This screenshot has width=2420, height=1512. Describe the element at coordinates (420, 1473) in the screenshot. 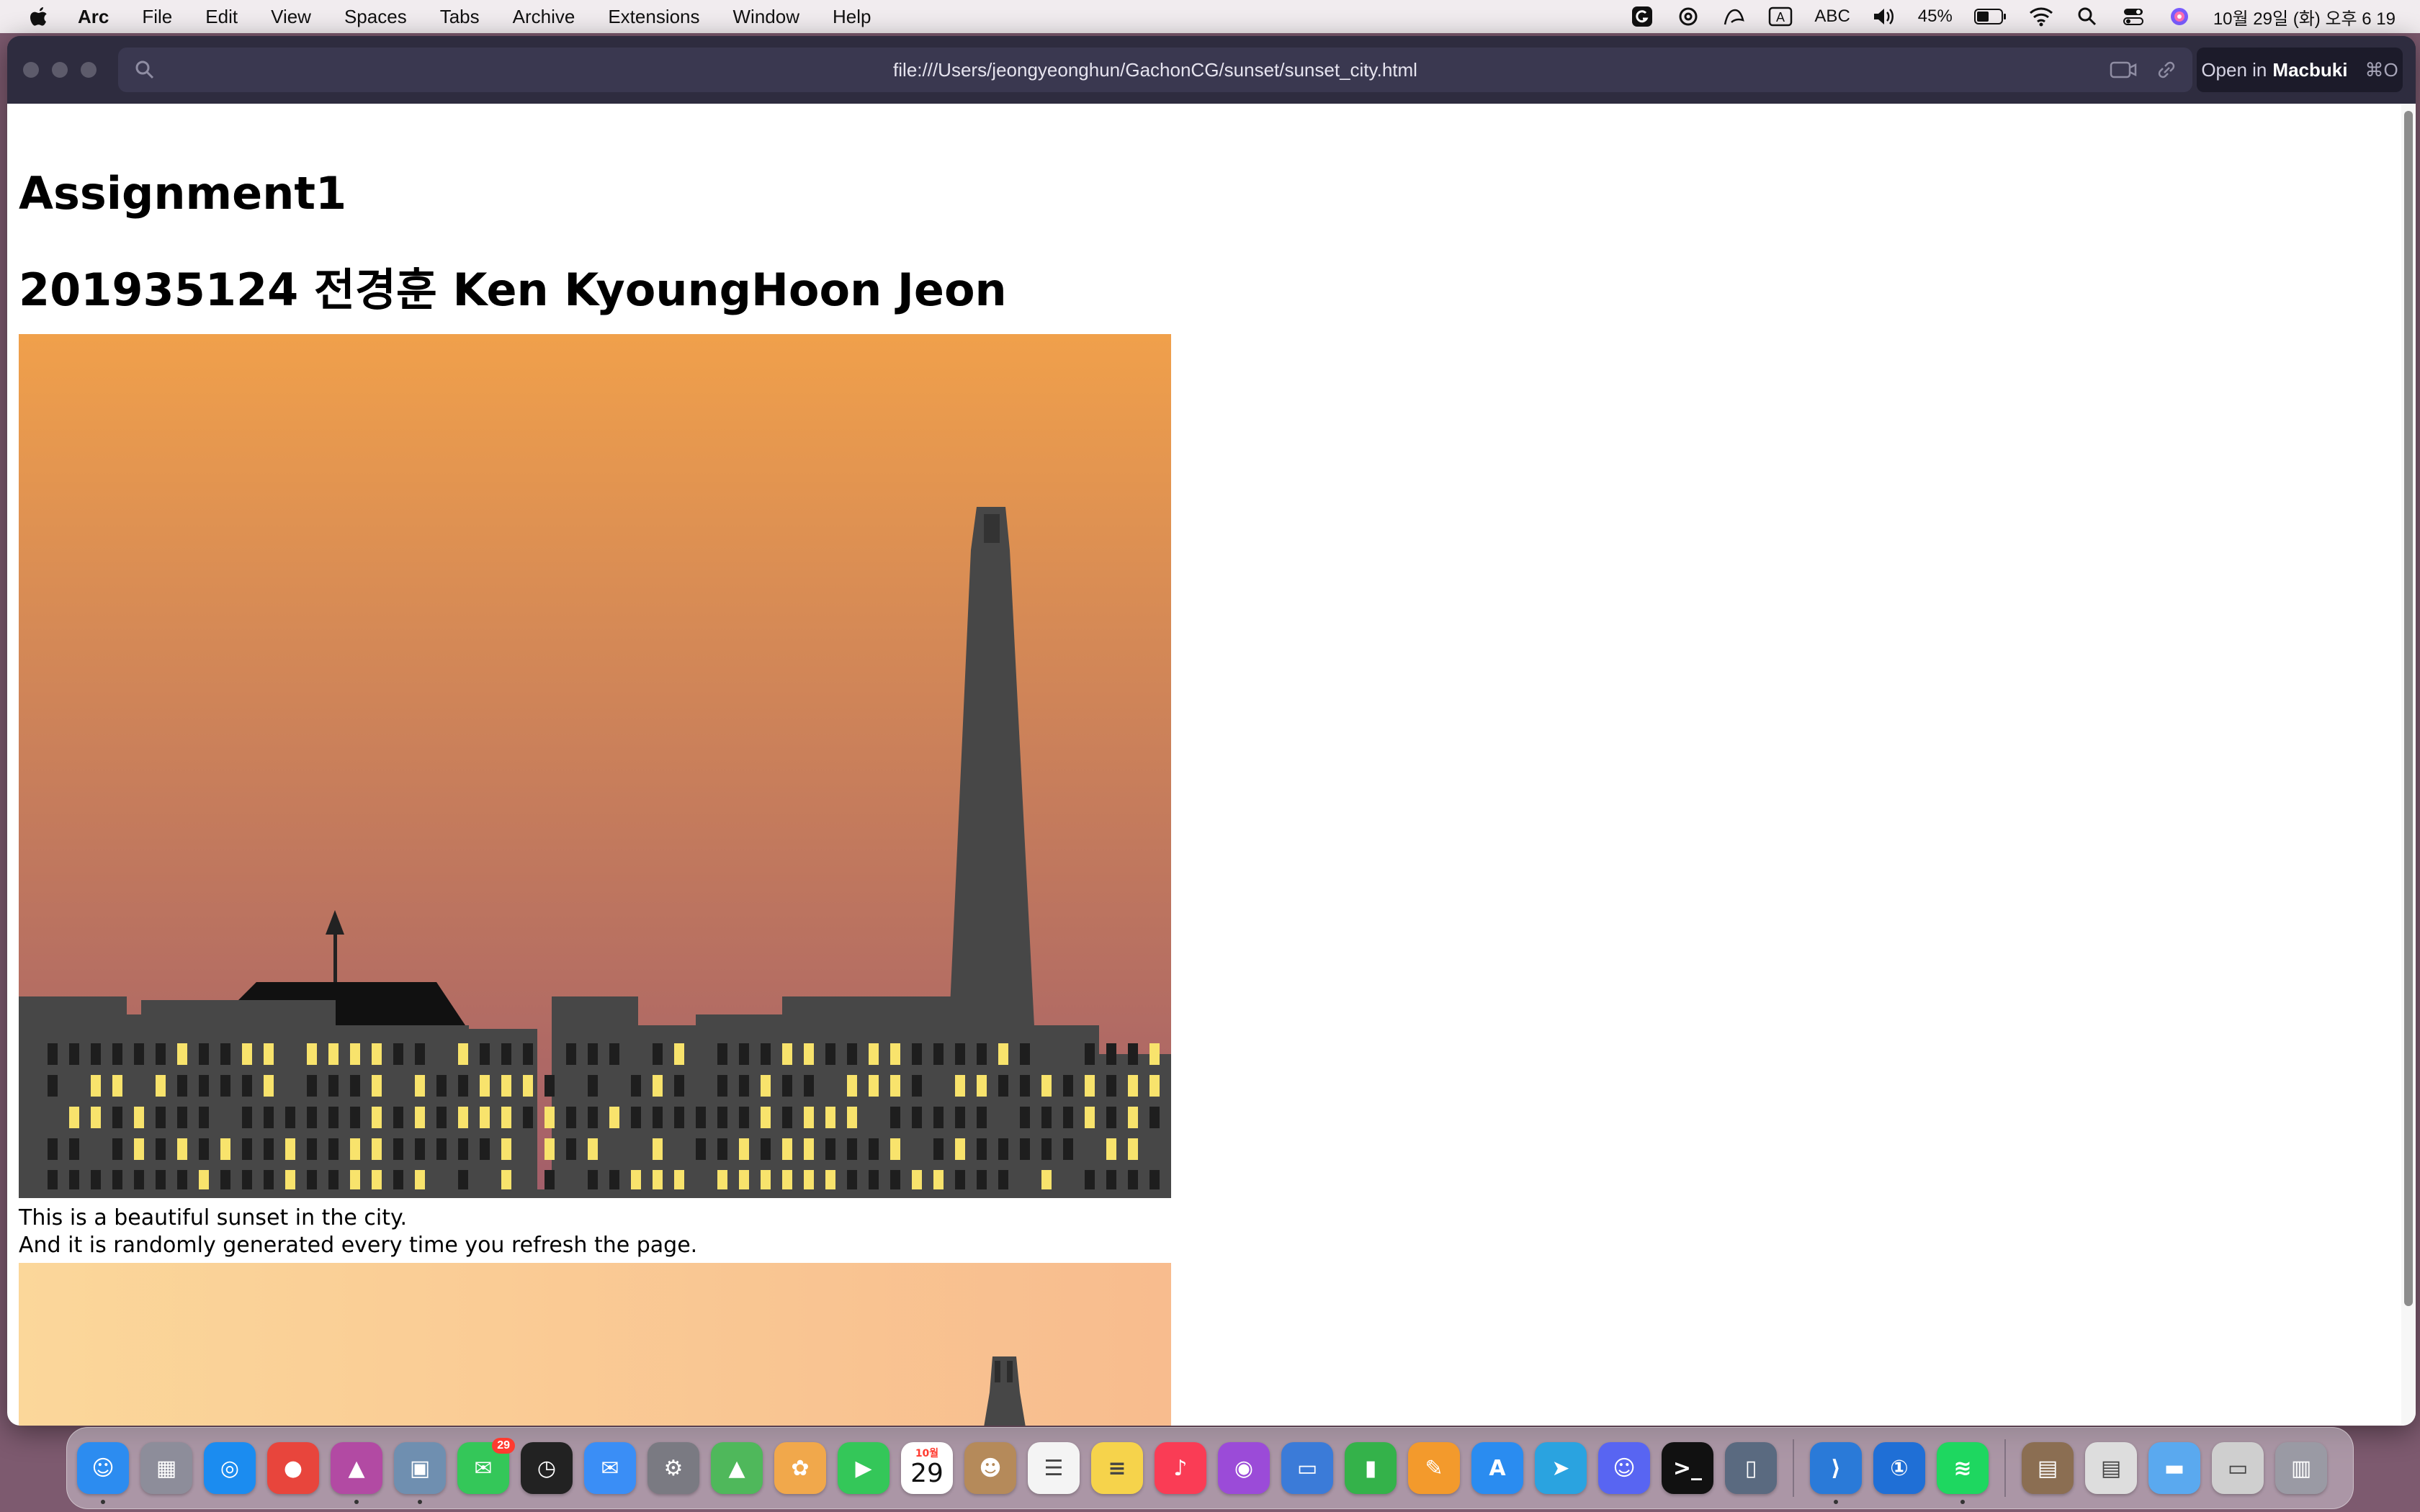

I see `dock-preview-icon: ▣` at that location.